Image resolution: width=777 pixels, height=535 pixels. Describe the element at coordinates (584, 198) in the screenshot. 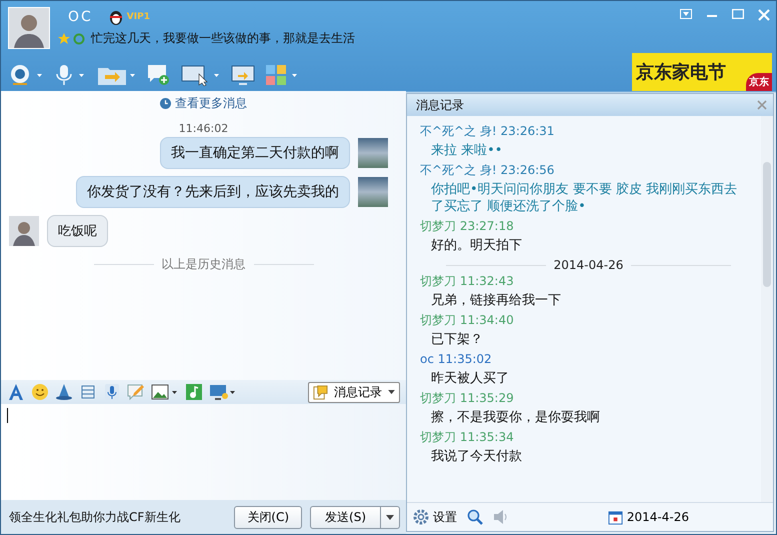

I see `history-message: 你拍吧•明天问问你朋友 要不要 胶皮 我刚刚买东西去了买忘了 顺便还洗了个脸•` at that location.